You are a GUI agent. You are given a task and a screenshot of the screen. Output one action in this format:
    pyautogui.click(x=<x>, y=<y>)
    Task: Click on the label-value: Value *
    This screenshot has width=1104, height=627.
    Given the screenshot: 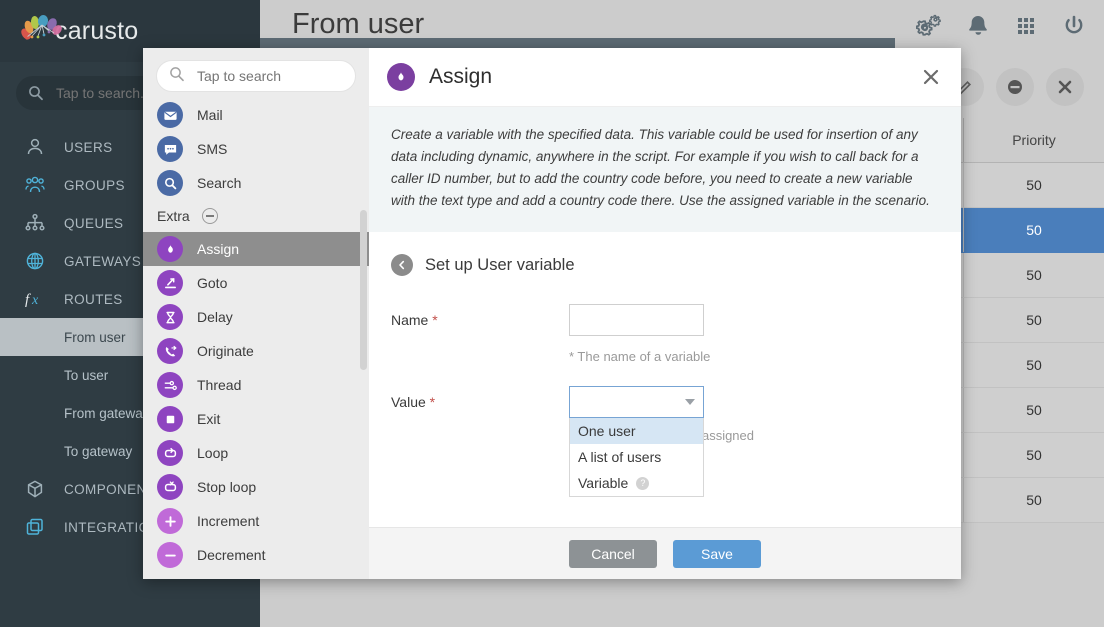 What is the action you would take?
    pyautogui.click(x=413, y=402)
    